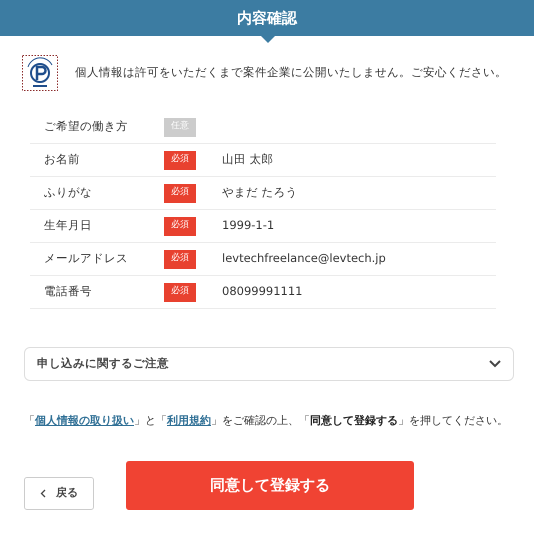 This screenshot has height=537, width=534. Describe the element at coordinates (59, 493) in the screenshot. I see `back-button: 戻る` at that location.